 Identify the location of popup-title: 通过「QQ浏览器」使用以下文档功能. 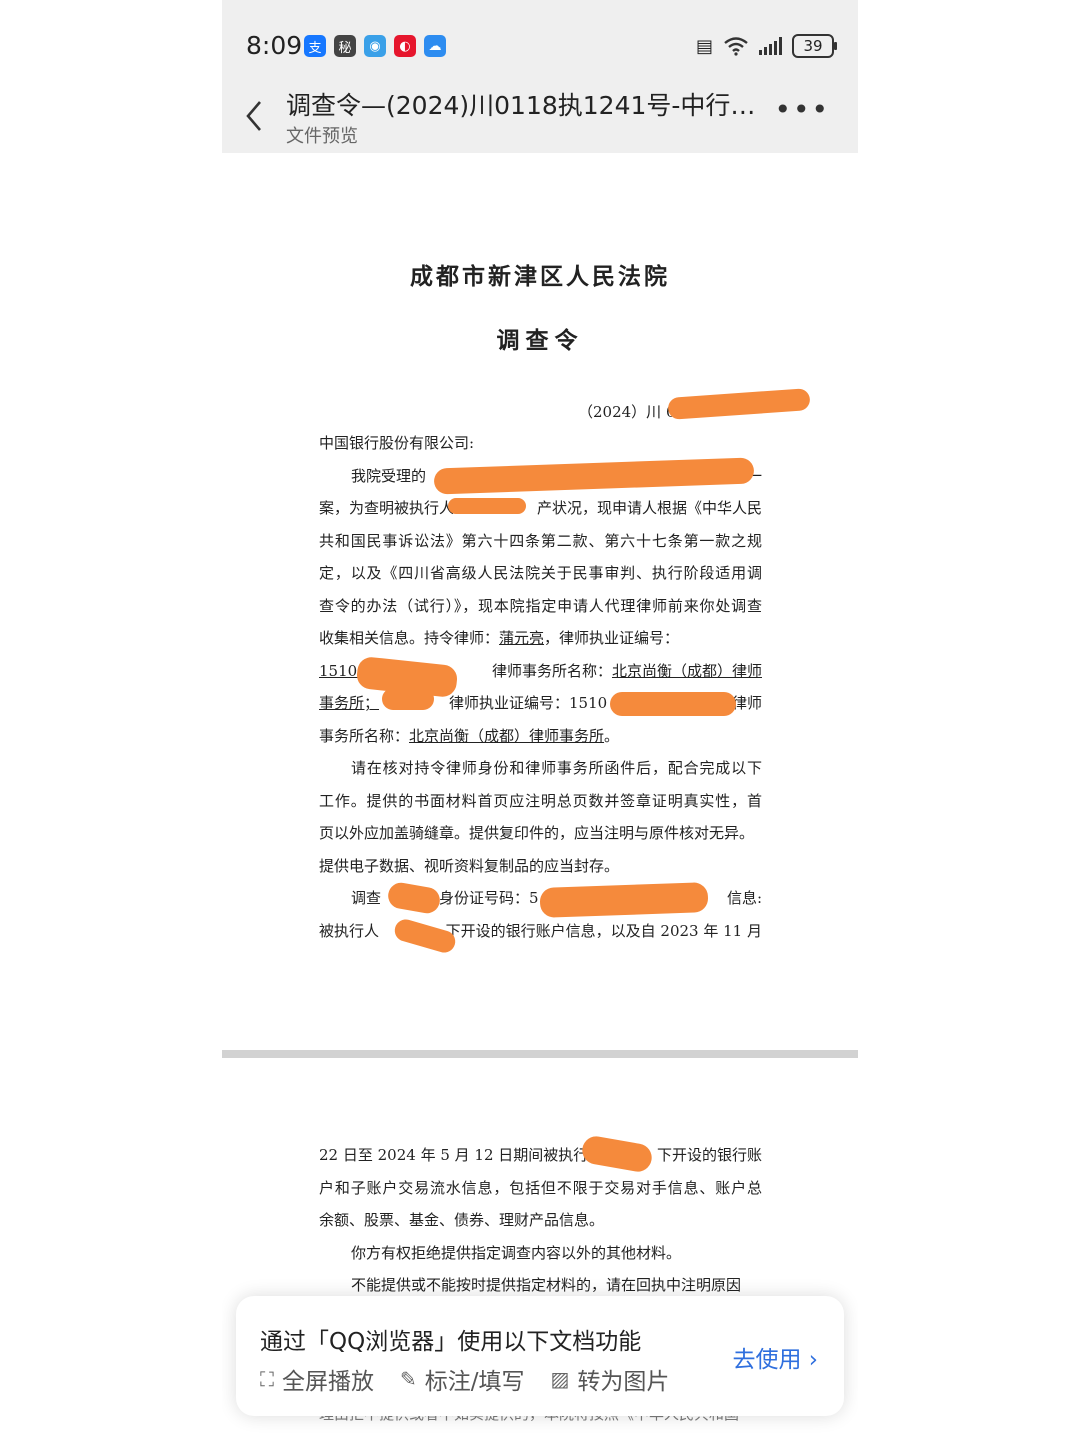
(451, 1342).